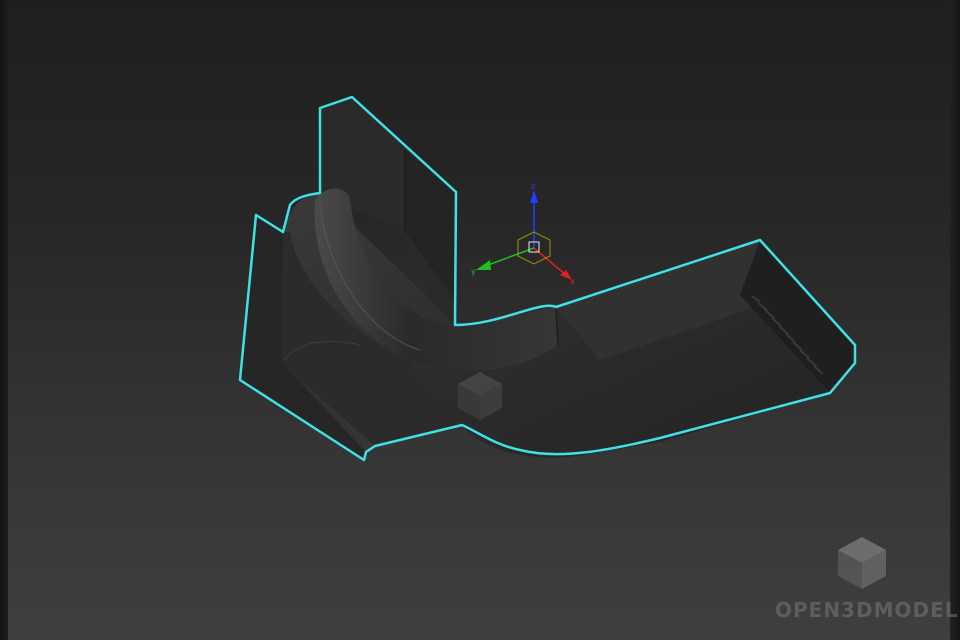  What do you see at coordinates (473, 271) in the screenshot?
I see `gizmo-y-label: y` at bounding box center [473, 271].